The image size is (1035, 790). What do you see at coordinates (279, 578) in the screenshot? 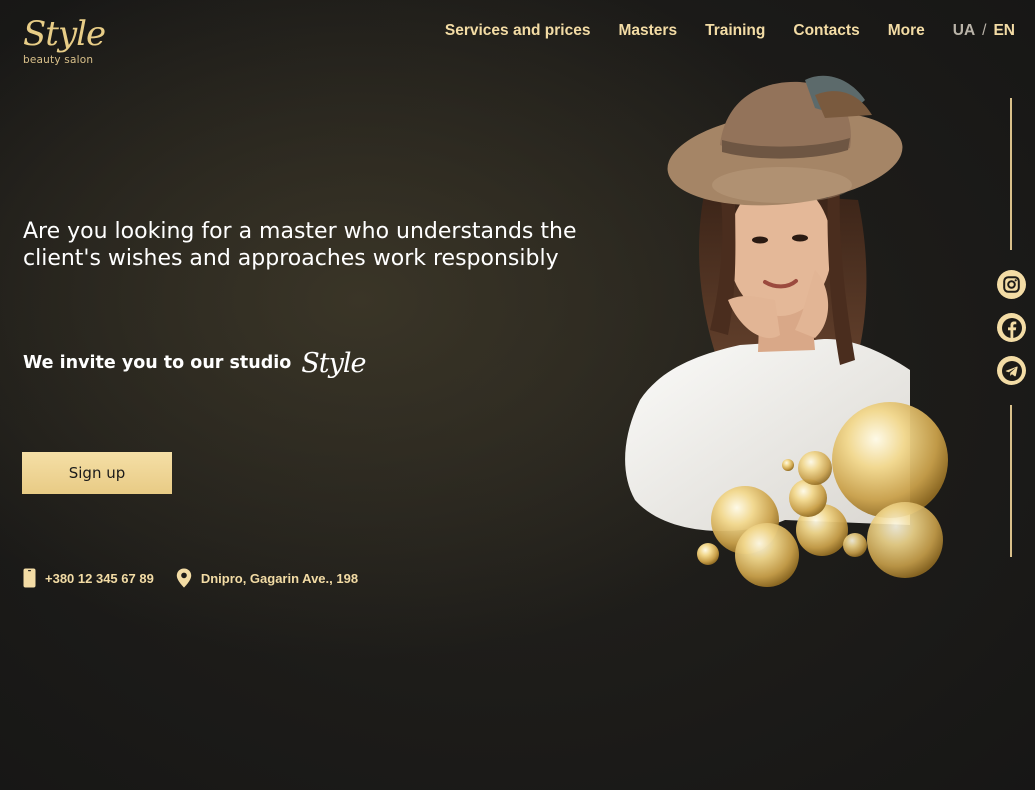
I see `address-text: Dnipro, Gagarin Ave., 198` at bounding box center [279, 578].